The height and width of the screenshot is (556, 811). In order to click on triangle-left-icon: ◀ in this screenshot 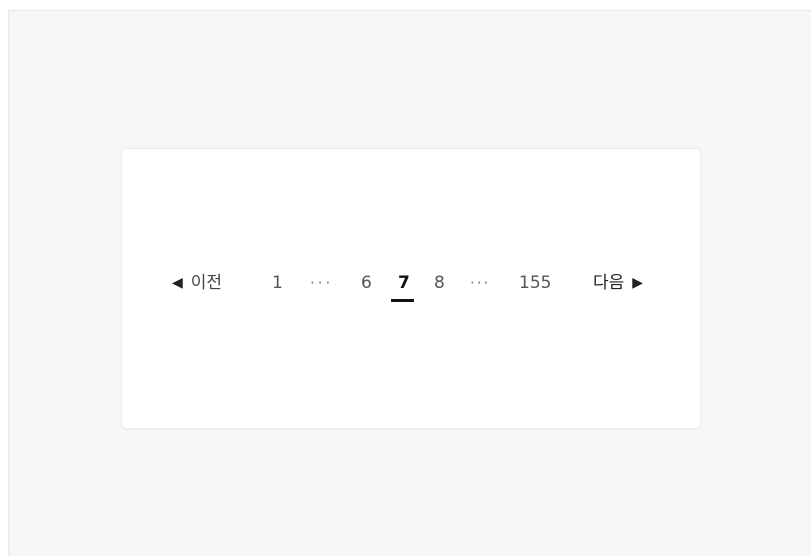, I will do `click(177, 283)`.